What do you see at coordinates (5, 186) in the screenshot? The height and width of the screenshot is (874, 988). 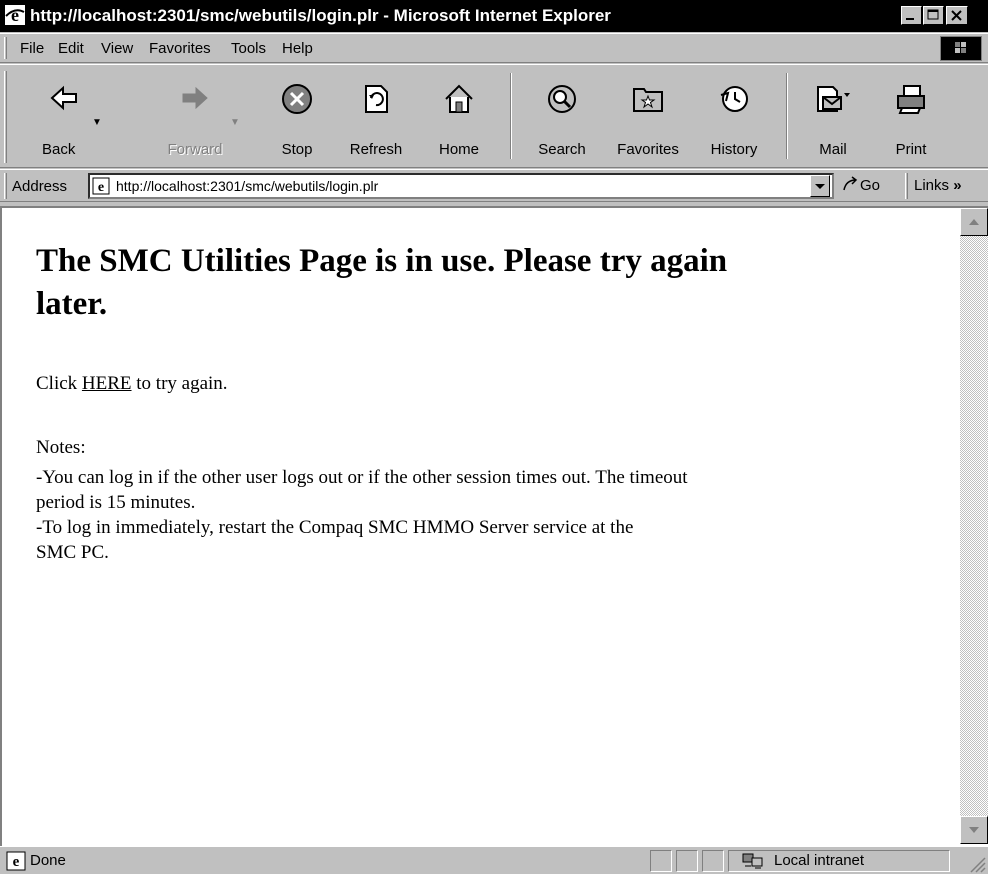 I see `address-bar-grip` at bounding box center [5, 186].